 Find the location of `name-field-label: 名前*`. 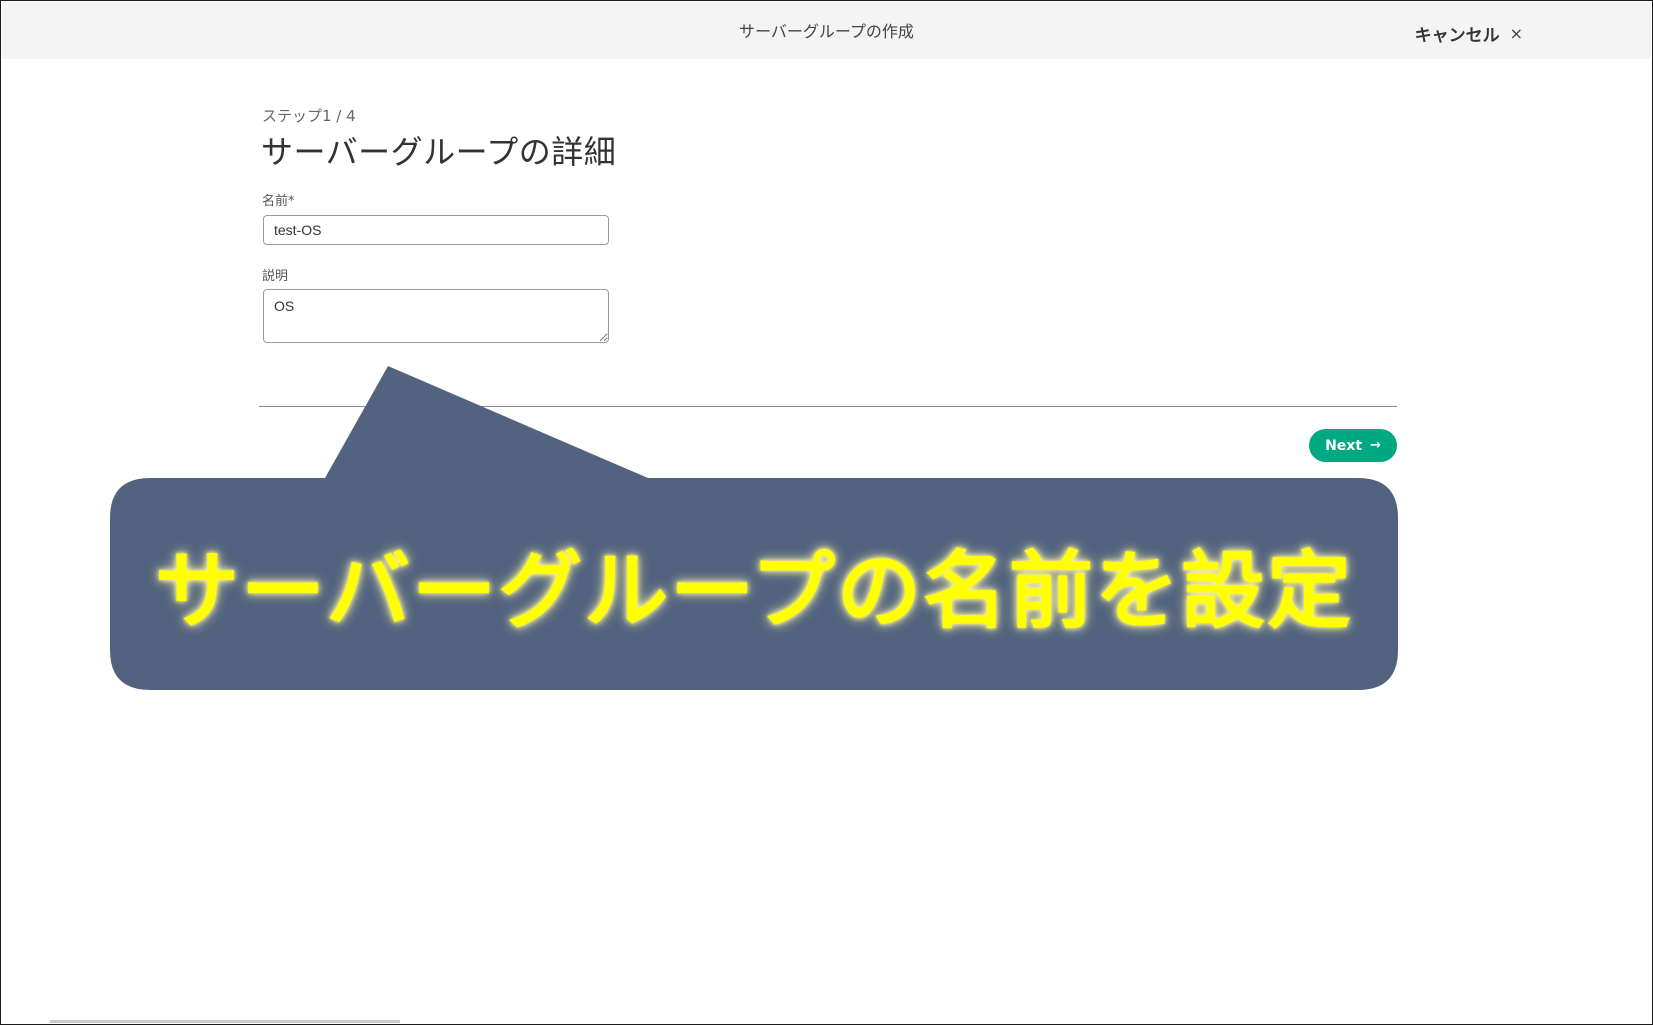

name-field-label: 名前* is located at coordinates (278, 201).